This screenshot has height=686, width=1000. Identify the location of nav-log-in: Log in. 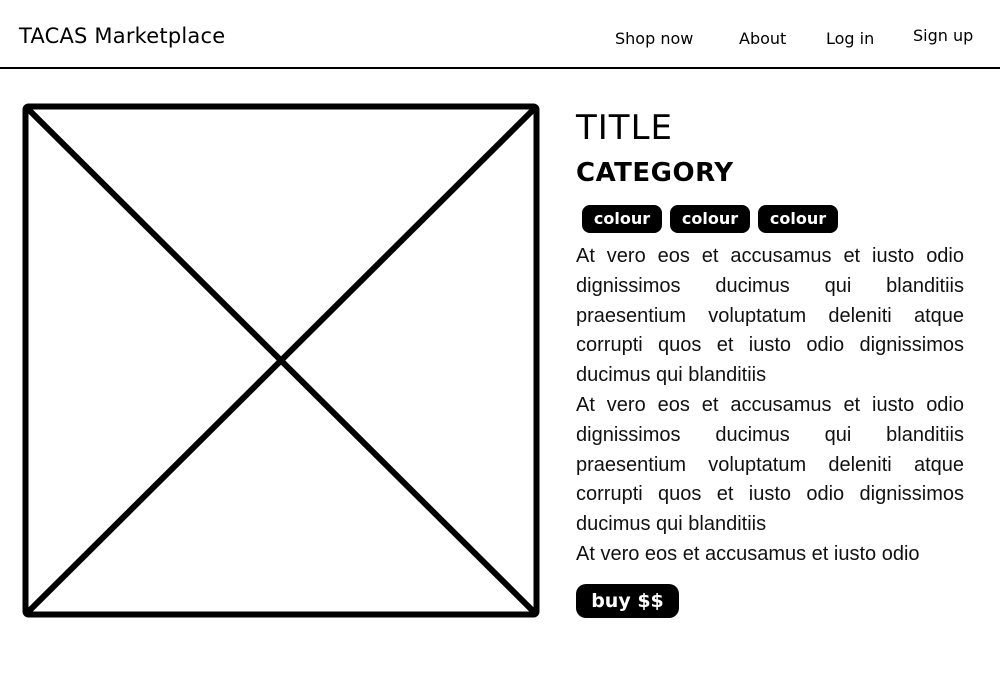
(850, 38).